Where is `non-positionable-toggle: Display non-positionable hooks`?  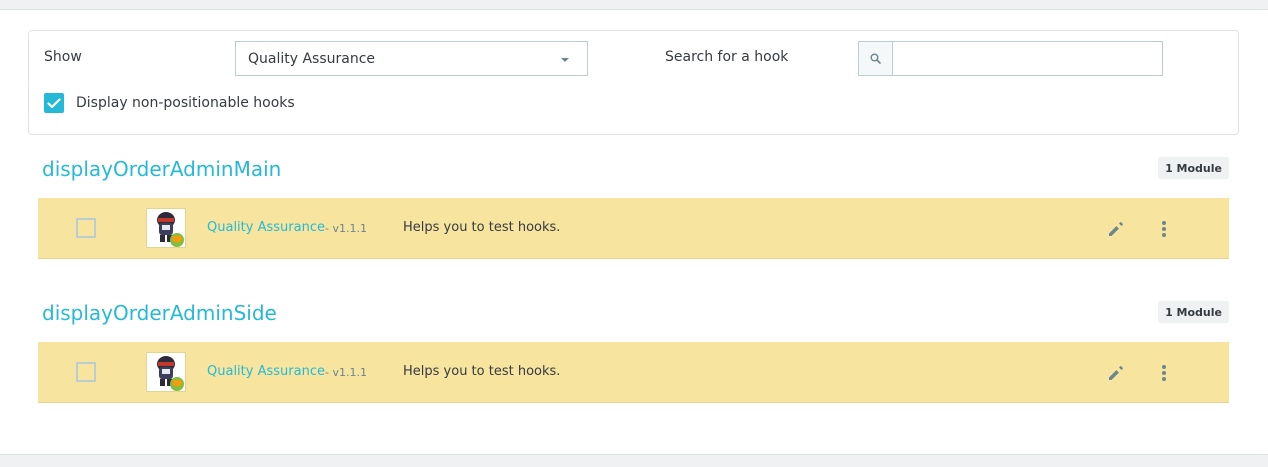
non-positionable-toggle: Display non-positionable hooks is located at coordinates (169, 103).